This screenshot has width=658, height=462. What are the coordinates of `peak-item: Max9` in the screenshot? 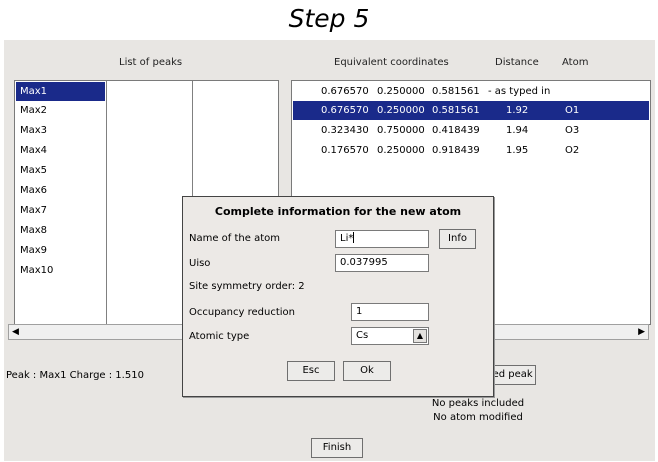 It's located at (60, 250).